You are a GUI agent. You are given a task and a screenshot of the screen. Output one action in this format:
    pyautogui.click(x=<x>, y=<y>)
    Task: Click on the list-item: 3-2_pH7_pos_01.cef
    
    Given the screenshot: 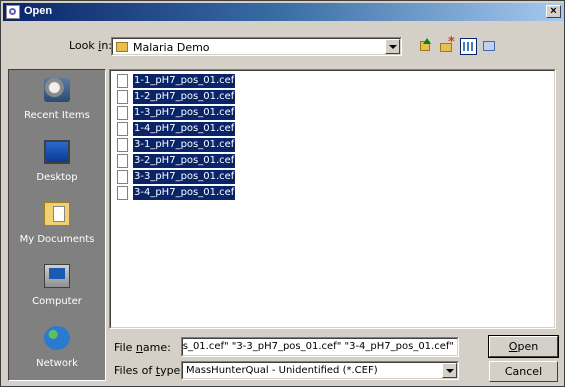 What is the action you would take?
    pyautogui.click(x=176, y=161)
    